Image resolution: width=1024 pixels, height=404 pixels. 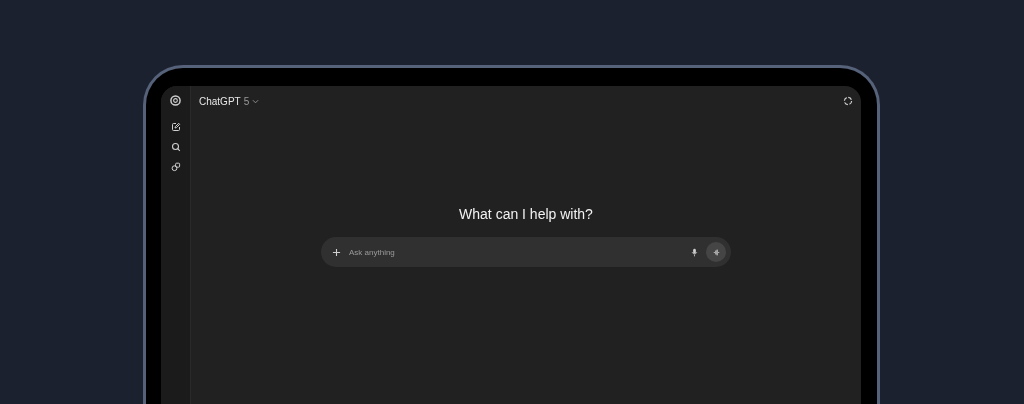 I want to click on model-selector: ChatGPT 5, so click(x=229, y=101).